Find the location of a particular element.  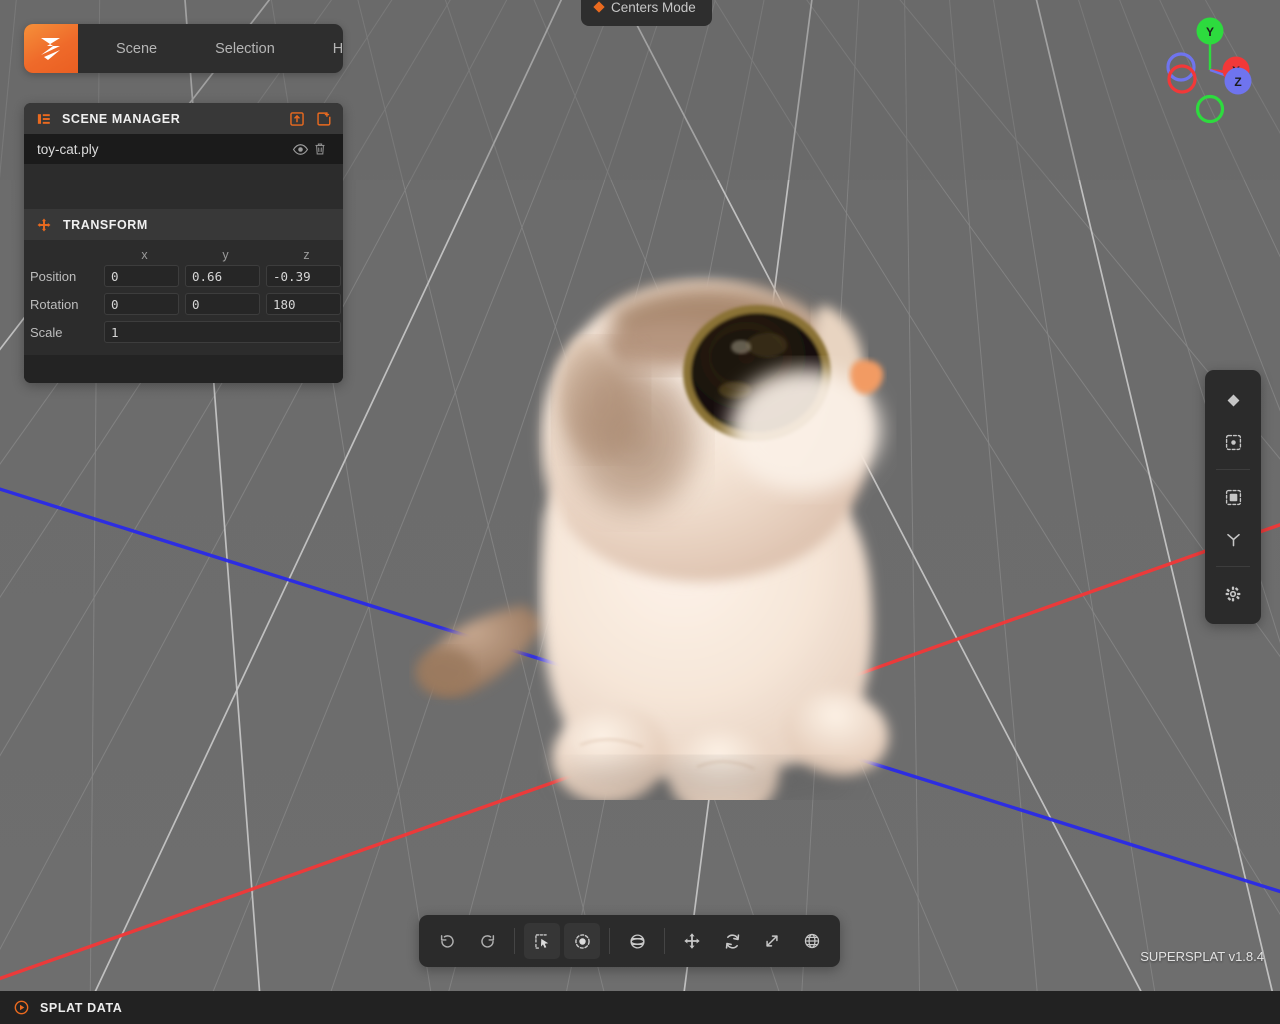

transform-row-scale: Scale is located at coordinates (184, 332).